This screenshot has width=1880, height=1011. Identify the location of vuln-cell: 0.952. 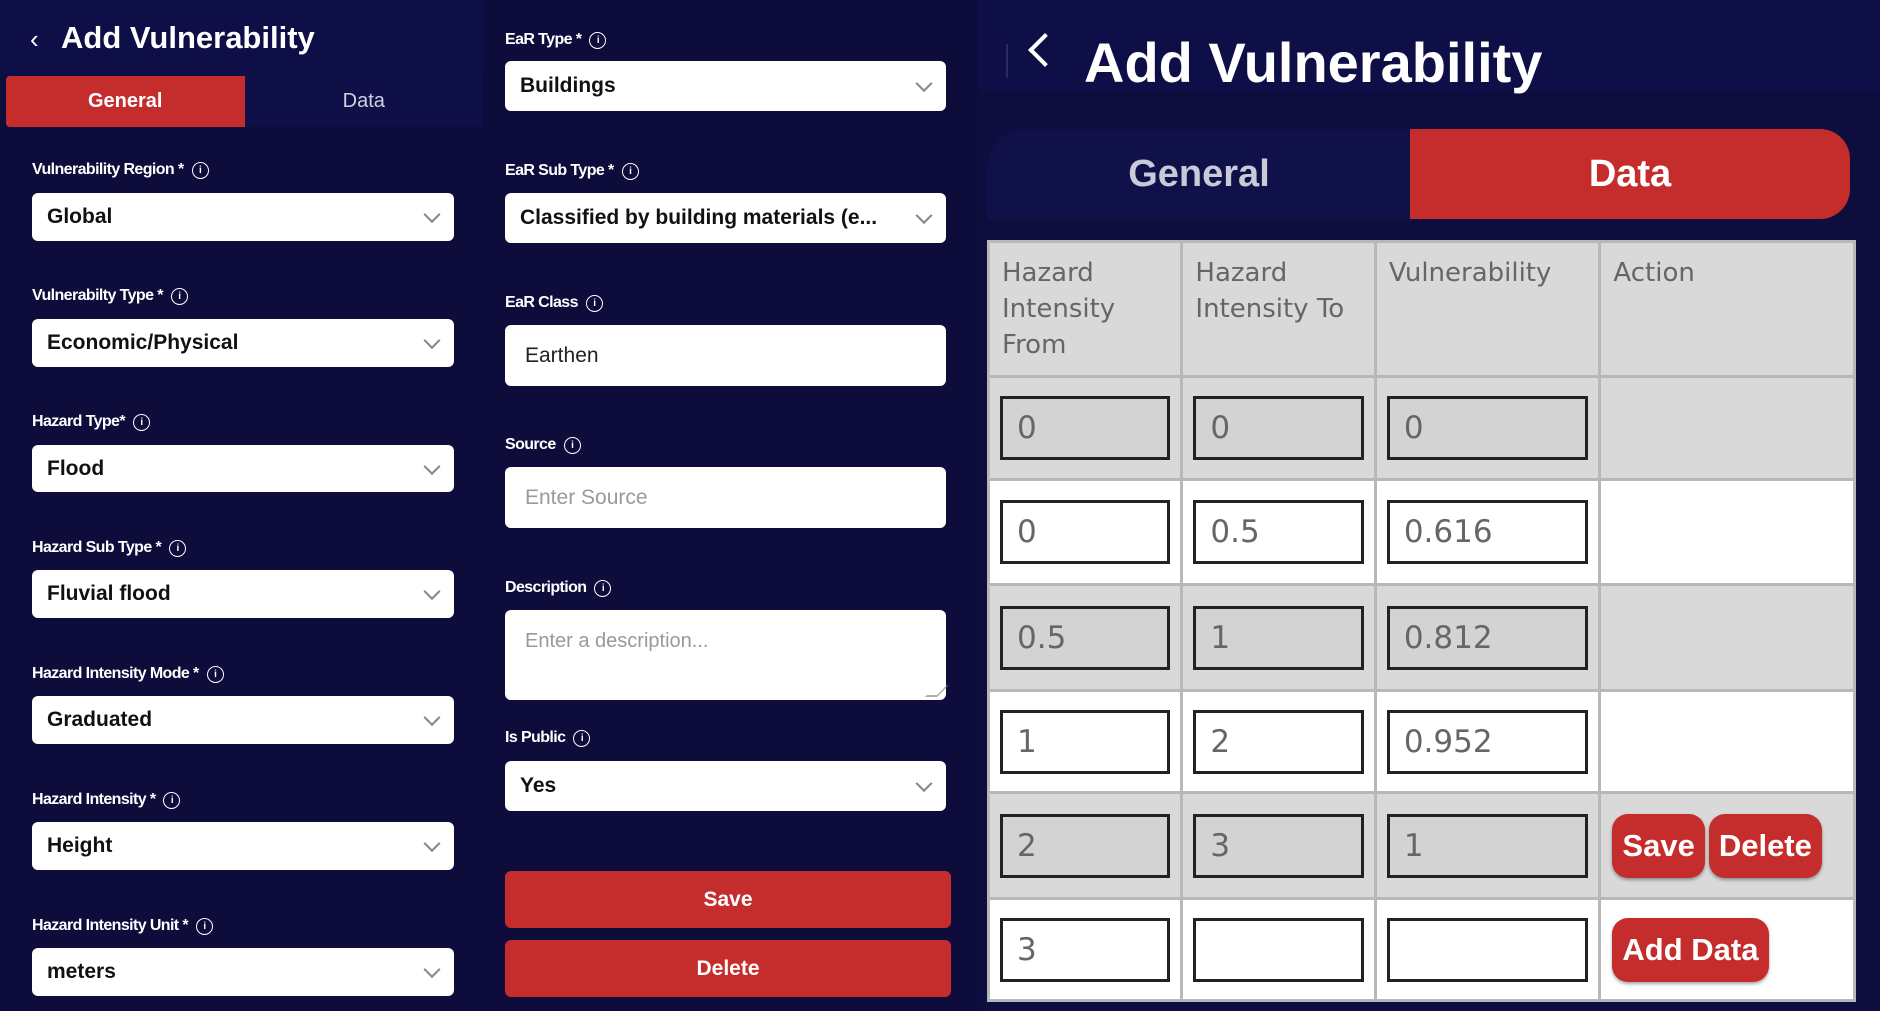
(1487, 741).